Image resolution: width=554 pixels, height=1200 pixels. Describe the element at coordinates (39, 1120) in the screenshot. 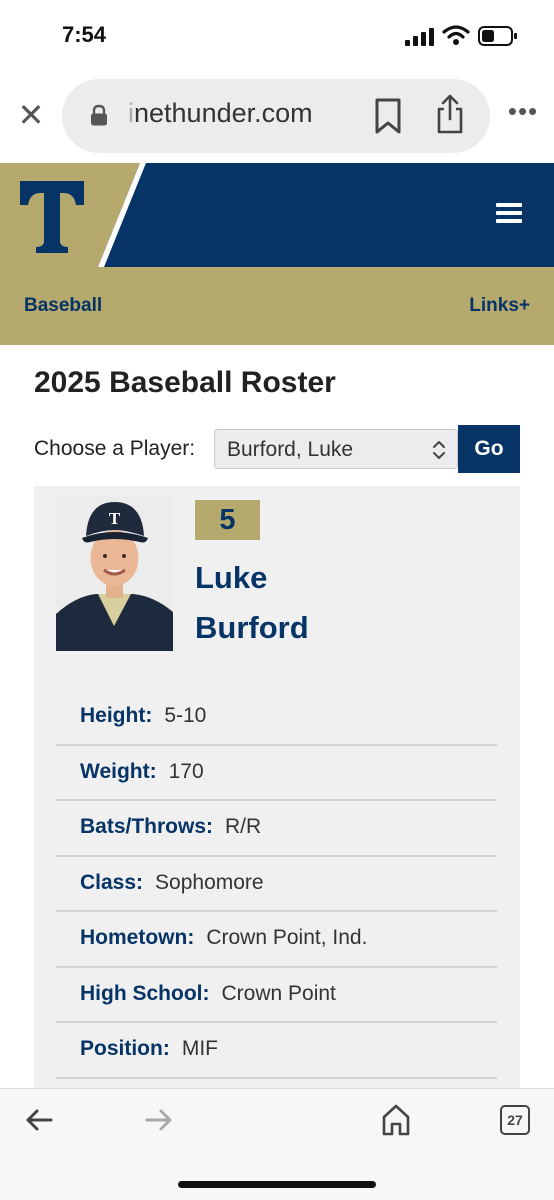

I see `back-arrow-icon` at that location.